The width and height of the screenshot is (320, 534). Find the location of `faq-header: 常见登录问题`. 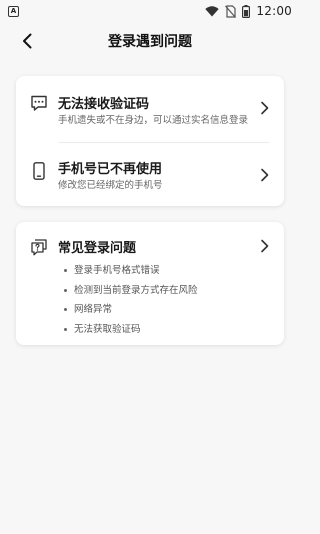

faq-header: 常见登录问题 is located at coordinates (150, 240).